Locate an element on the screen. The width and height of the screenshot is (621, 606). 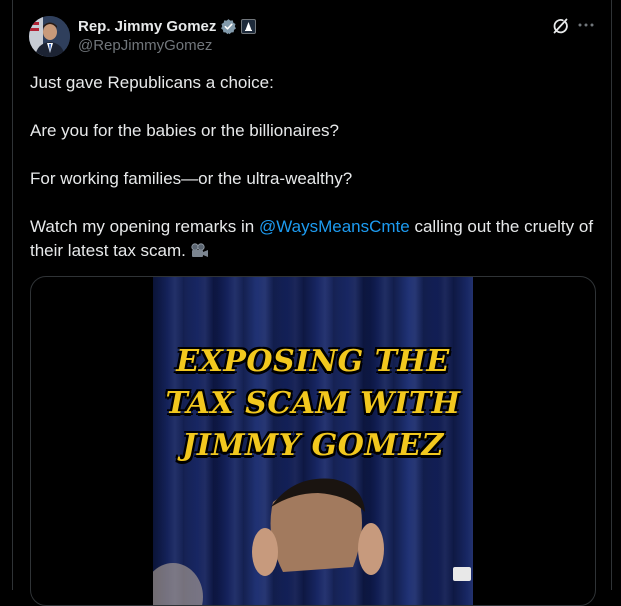
avatar is located at coordinates (49, 36).